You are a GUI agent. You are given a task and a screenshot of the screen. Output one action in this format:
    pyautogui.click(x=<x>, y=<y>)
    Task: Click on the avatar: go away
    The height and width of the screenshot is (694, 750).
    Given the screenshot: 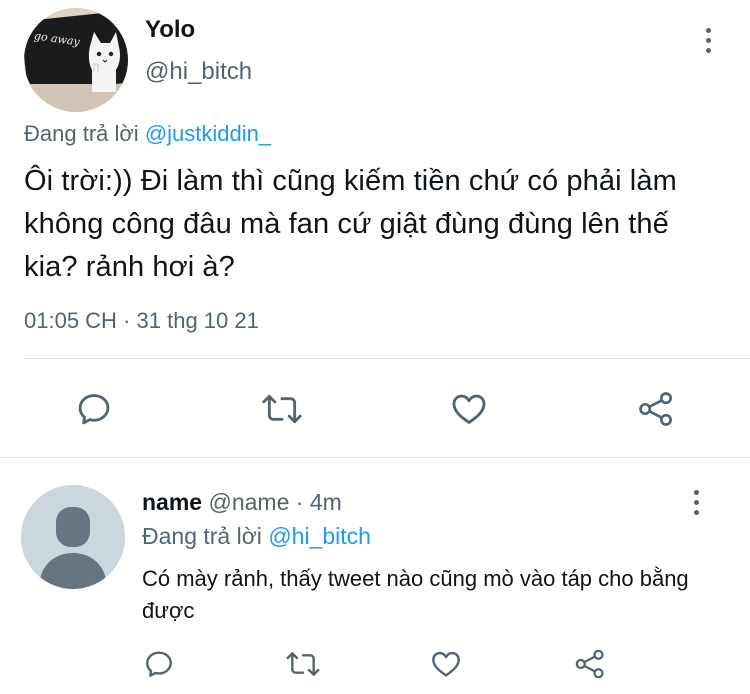 What is the action you would take?
    pyautogui.click(x=76, y=60)
    